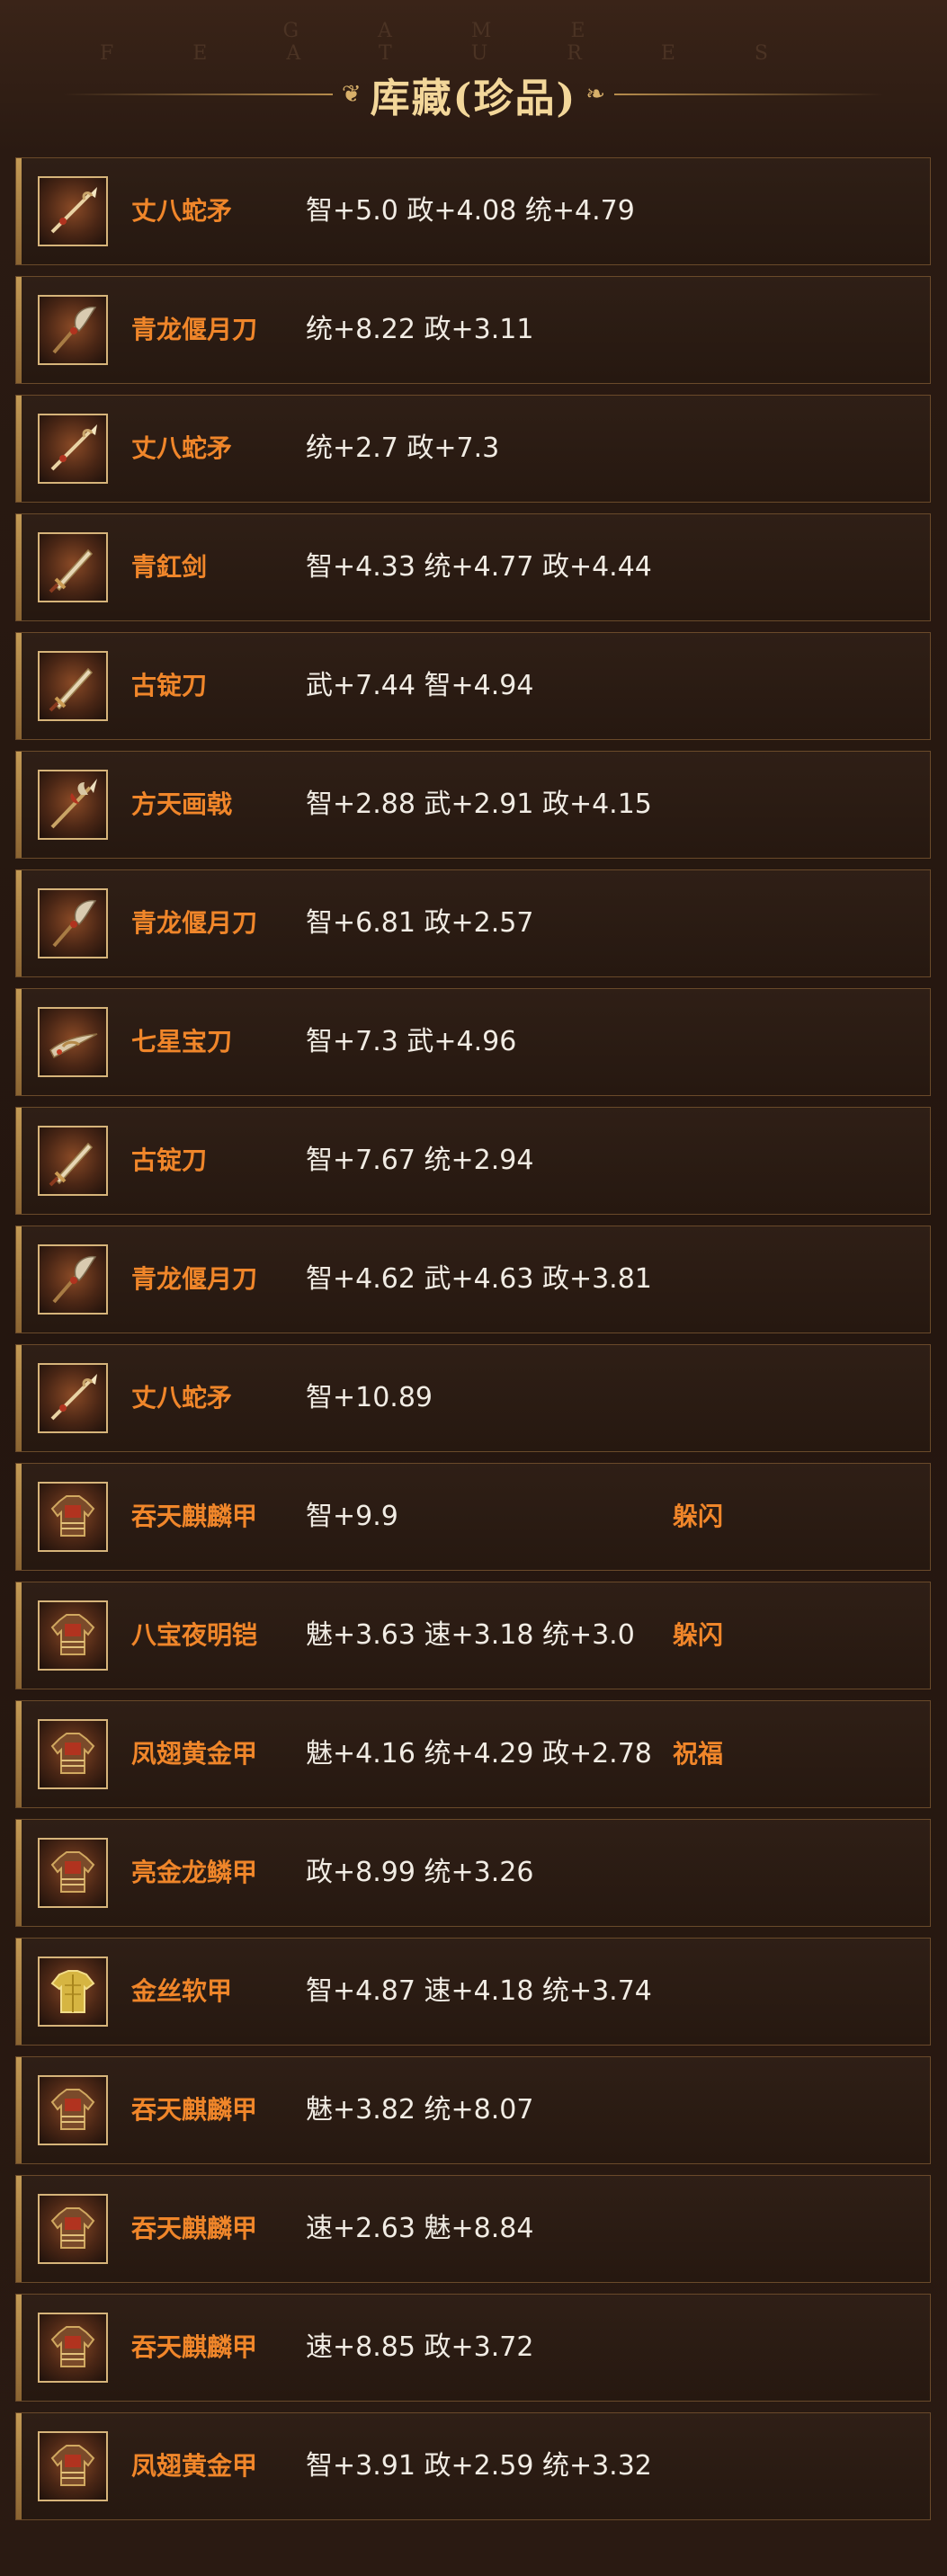 This screenshot has height=2576, width=947. I want to click on item-stats: 智+4.62 武+4.63 政+3.81, so click(479, 1279).